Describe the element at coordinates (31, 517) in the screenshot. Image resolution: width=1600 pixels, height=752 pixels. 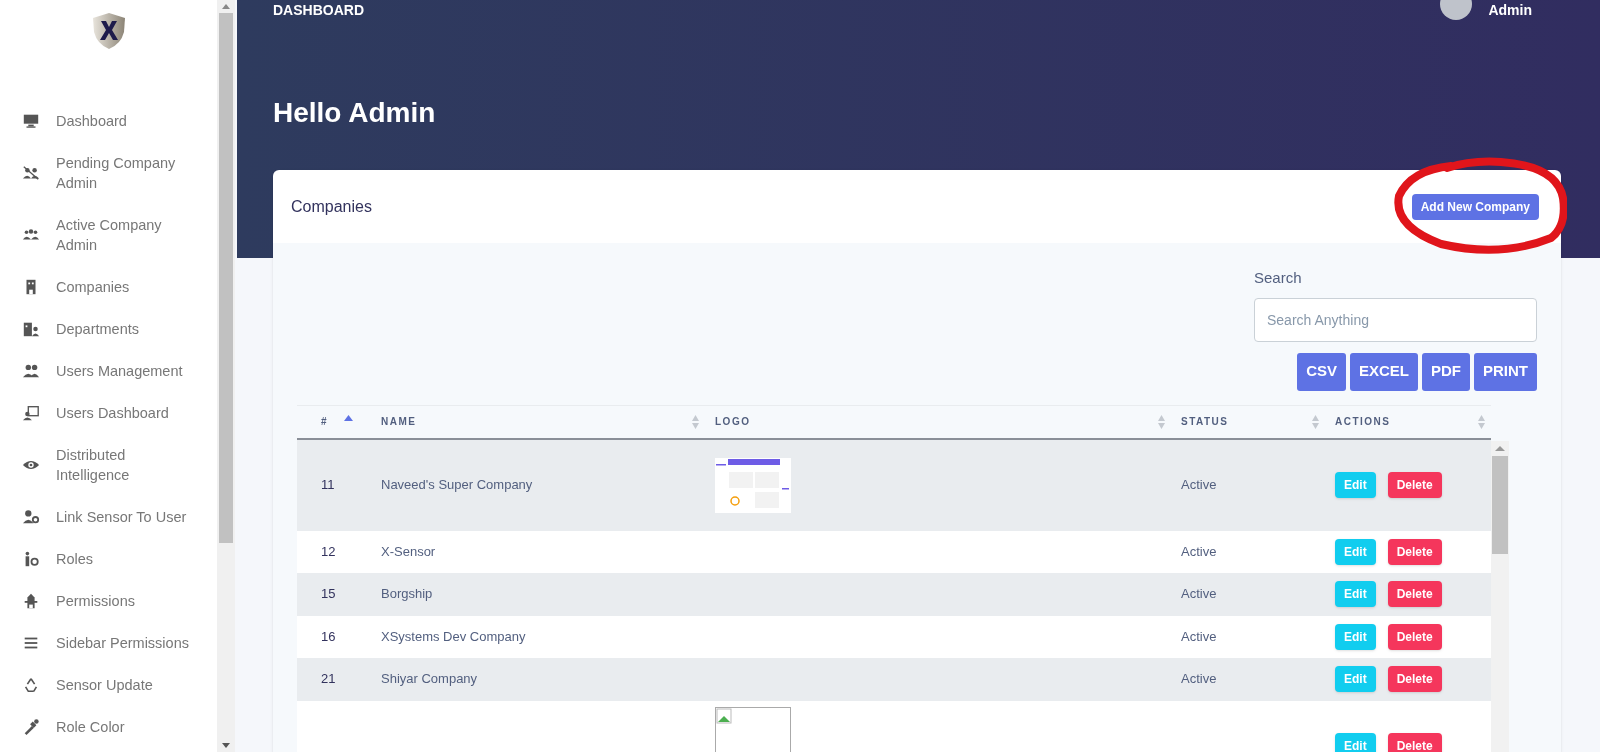
I see `user-gear-icon` at that location.